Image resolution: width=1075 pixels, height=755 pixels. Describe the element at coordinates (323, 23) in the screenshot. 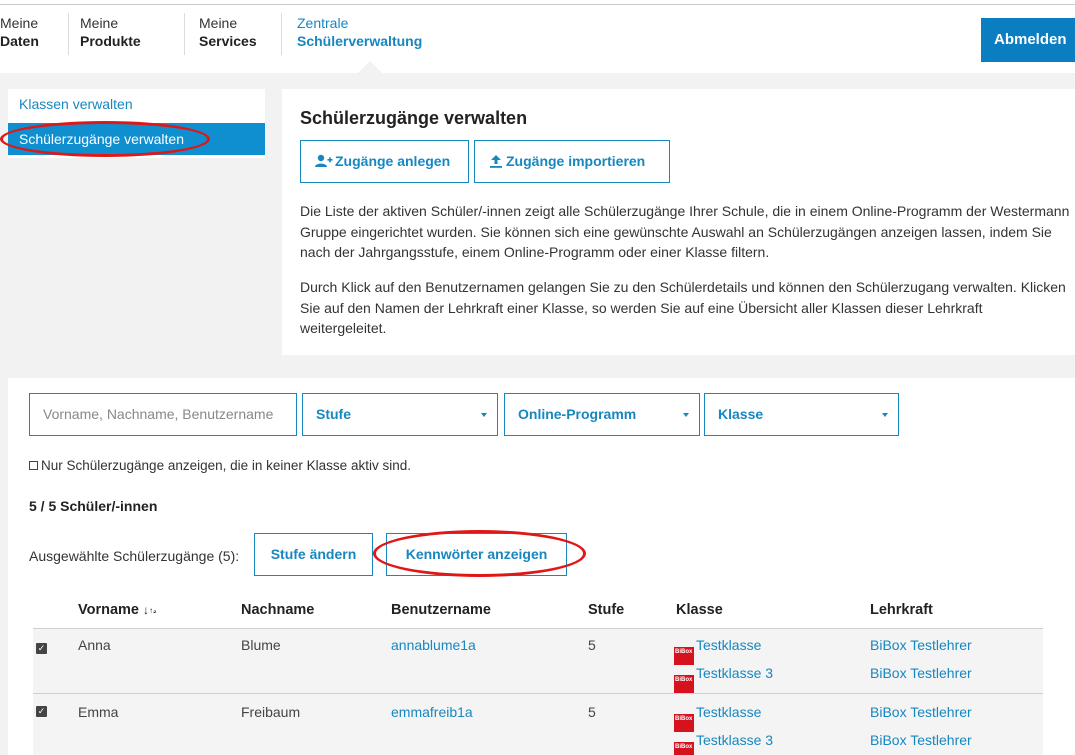

I see `nav-item-line1: Zentrale` at that location.